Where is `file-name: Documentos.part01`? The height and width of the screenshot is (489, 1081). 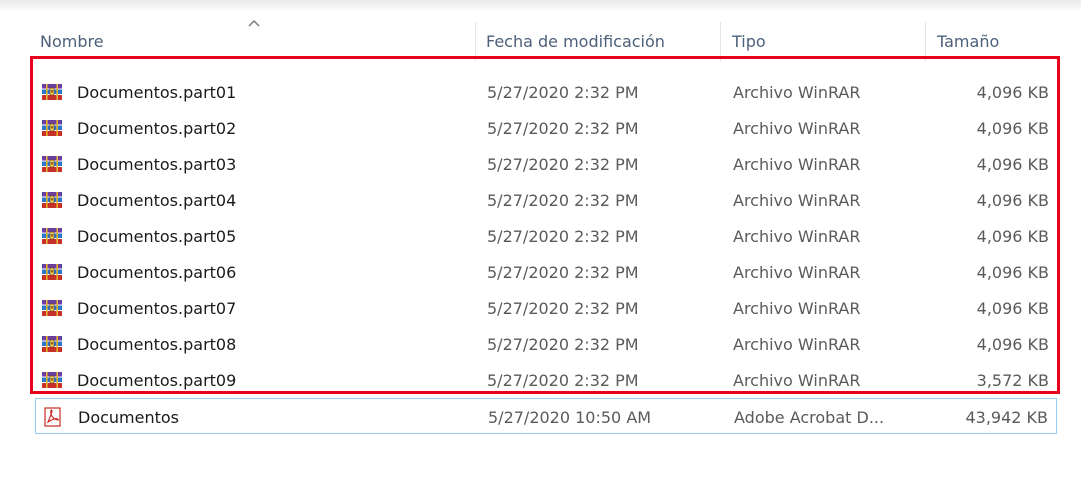
file-name: Documentos.part01 is located at coordinates (157, 92).